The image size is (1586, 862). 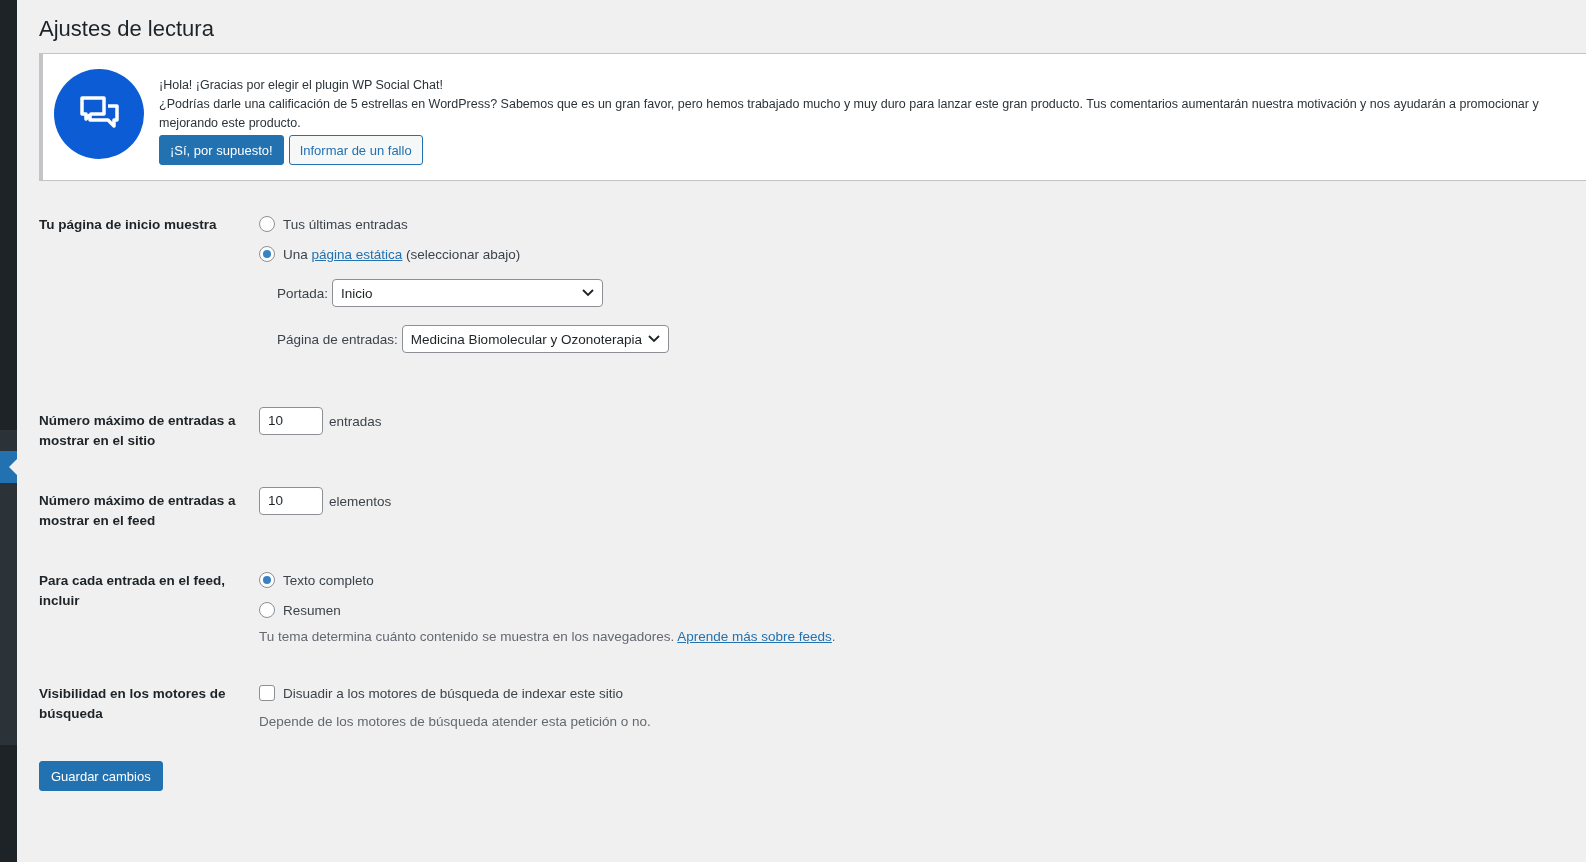 What do you see at coordinates (754, 636) in the screenshot?
I see `learn-more-link: Aprende más sobre feeds` at bounding box center [754, 636].